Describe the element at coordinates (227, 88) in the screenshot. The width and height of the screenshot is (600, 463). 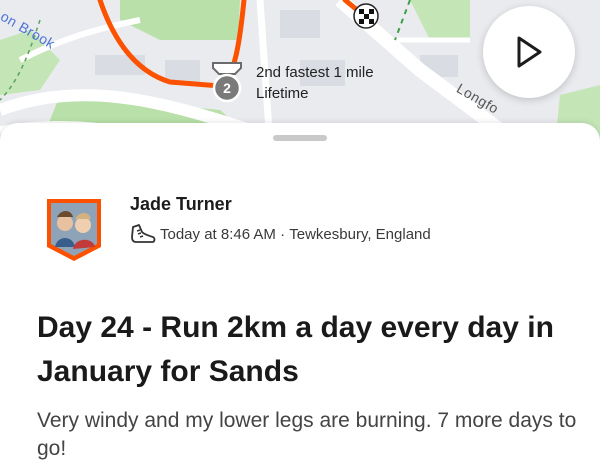
I see `achievement-badge-number: 2` at that location.